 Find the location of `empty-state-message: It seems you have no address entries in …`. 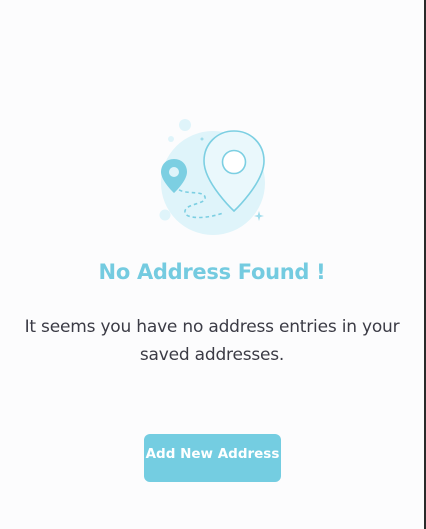

empty-state-message: It seems you have no address entries in … is located at coordinates (212, 341).